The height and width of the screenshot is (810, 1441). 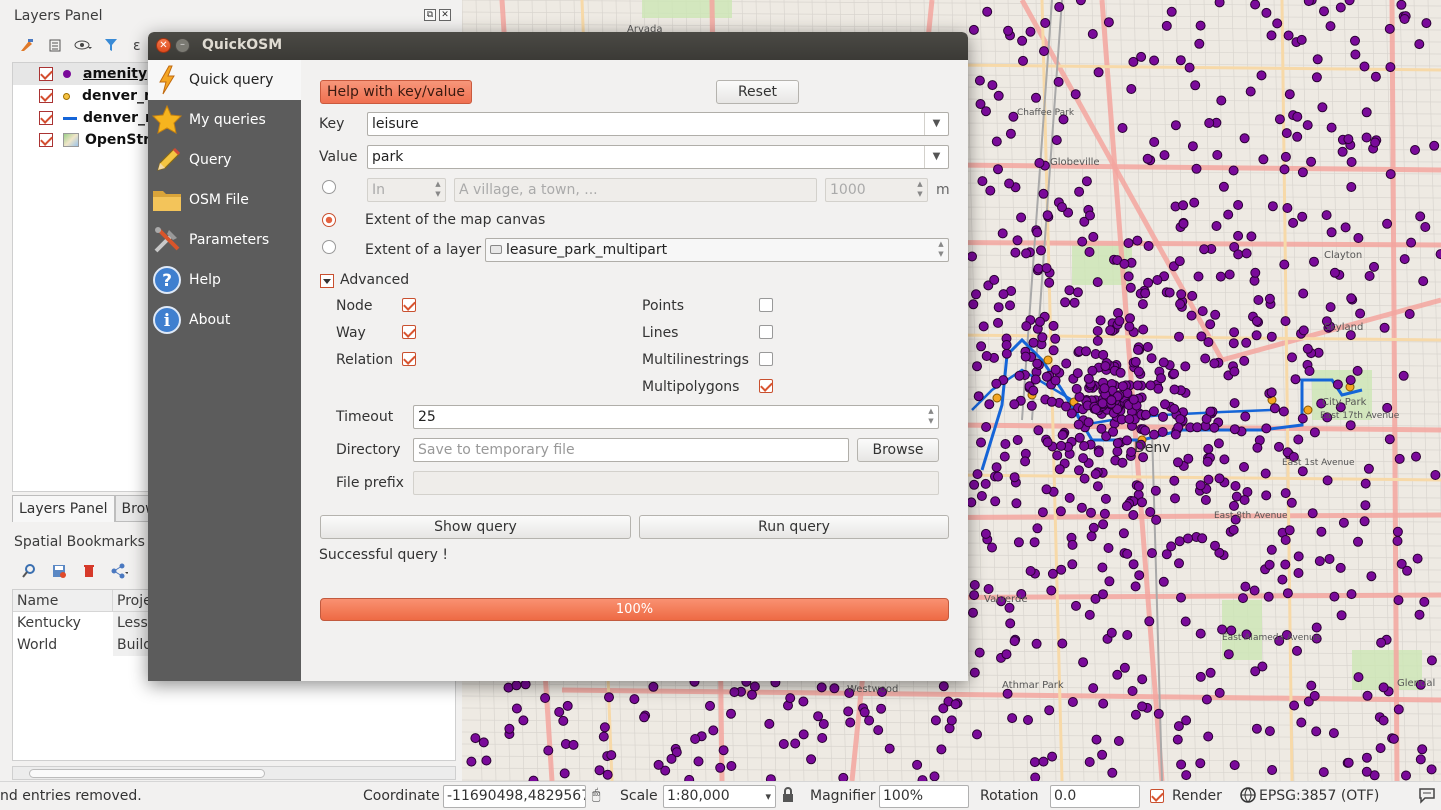 What do you see at coordinates (27, 45) in the screenshot?
I see `style-icon` at bounding box center [27, 45].